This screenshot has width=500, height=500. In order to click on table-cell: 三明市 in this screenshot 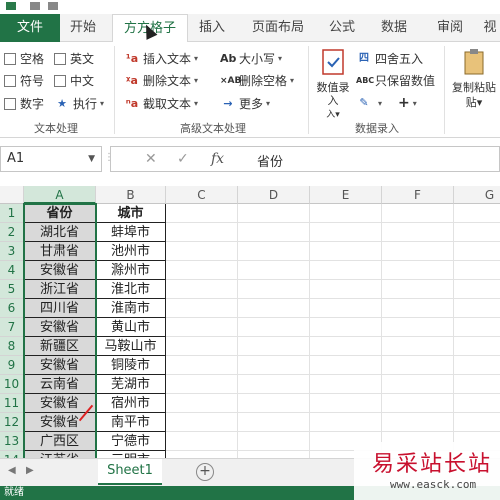, I will do `click(131, 454)`.